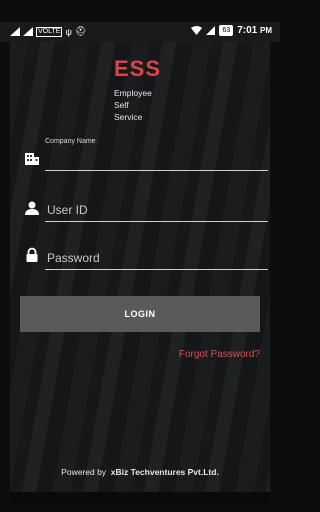 Image resolution: width=320 pixels, height=512 pixels. I want to click on userid-field, so click(143, 216).